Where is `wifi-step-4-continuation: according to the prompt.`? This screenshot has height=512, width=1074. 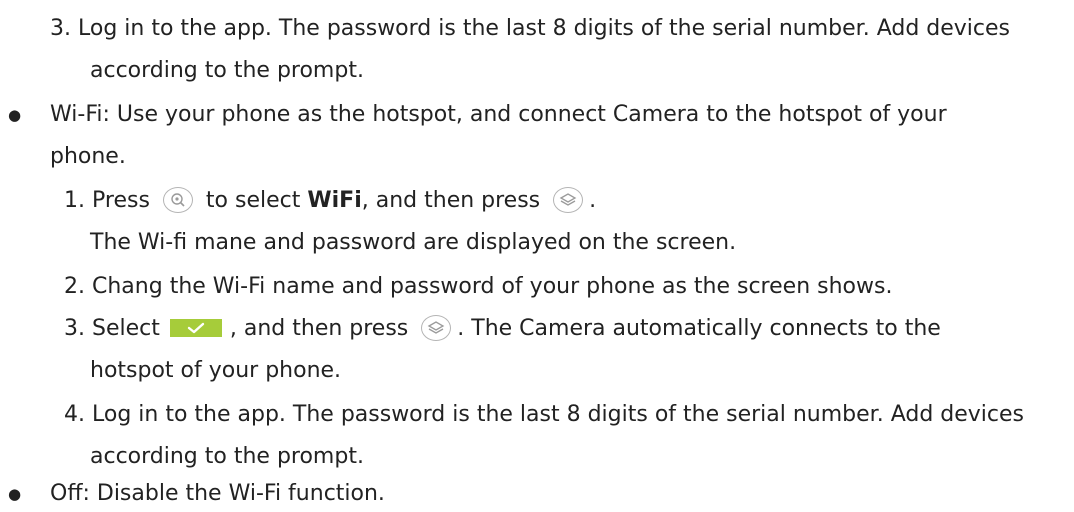
wifi-step-4-continuation: according to the prompt. is located at coordinates (227, 457).